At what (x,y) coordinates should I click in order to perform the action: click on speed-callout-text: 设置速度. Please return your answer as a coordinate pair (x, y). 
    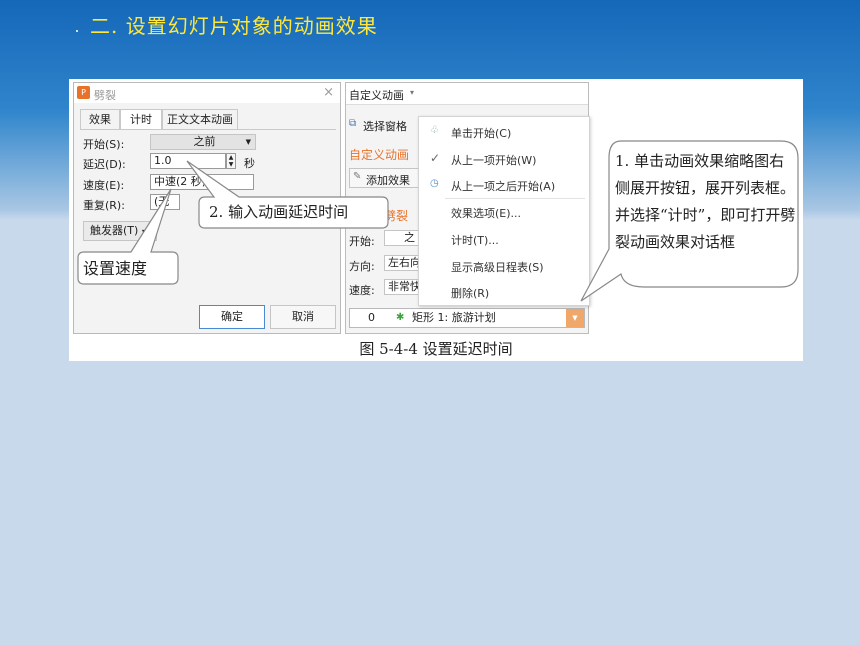
    Looking at the image, I should click on (115, 268).